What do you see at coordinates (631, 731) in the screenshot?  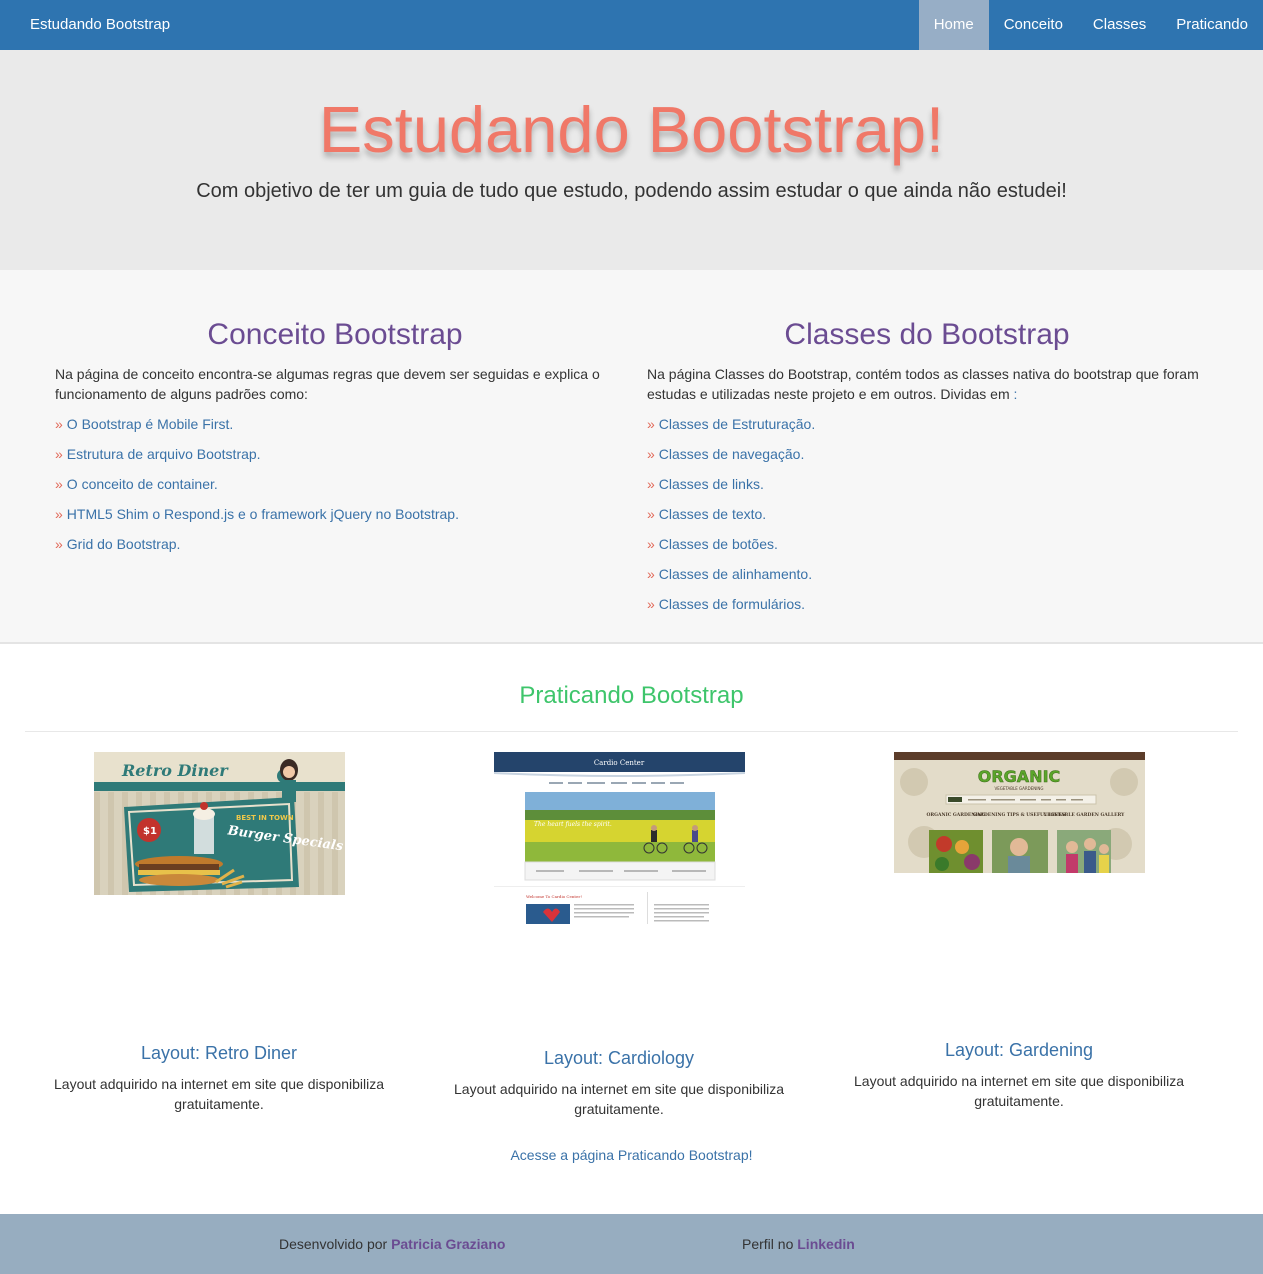 I see `divider` at bounding box center [631, 731].